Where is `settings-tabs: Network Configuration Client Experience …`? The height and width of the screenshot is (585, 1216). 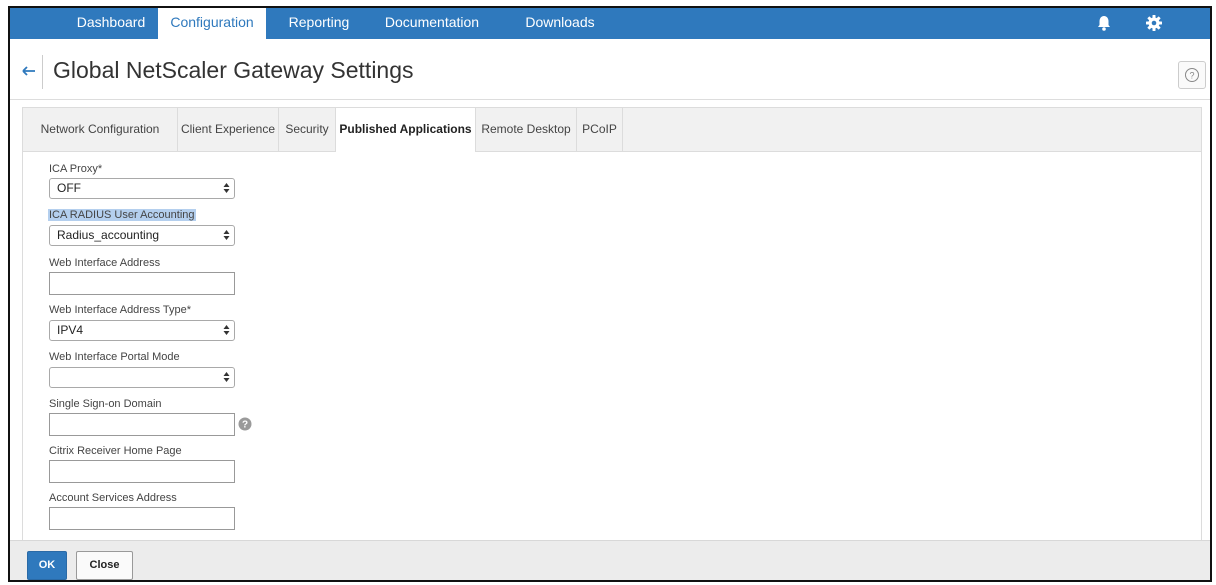 settings-tabs: Network Configuration Client Experience … is located at coordinates (612, 130).